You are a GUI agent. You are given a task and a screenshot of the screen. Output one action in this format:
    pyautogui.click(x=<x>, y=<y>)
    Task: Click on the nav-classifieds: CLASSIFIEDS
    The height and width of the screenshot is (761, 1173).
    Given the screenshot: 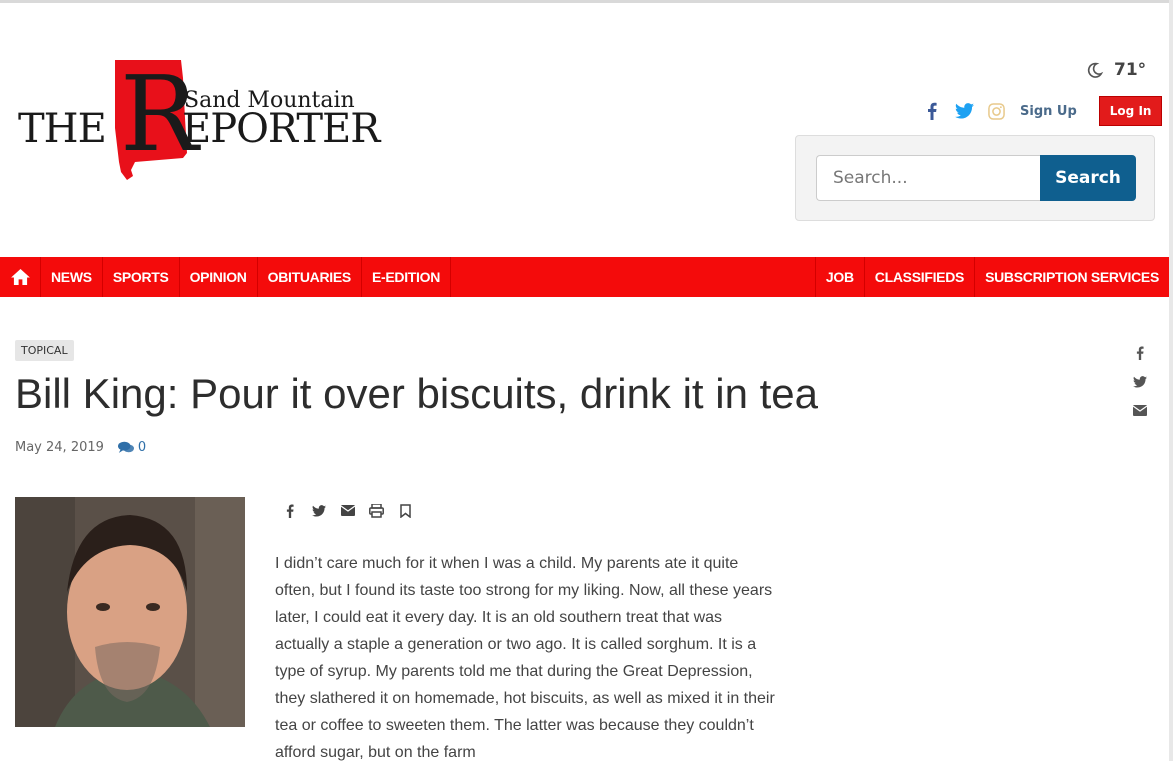 What is the action you would take?
    pyautogui.click(x=920, y=277)
    